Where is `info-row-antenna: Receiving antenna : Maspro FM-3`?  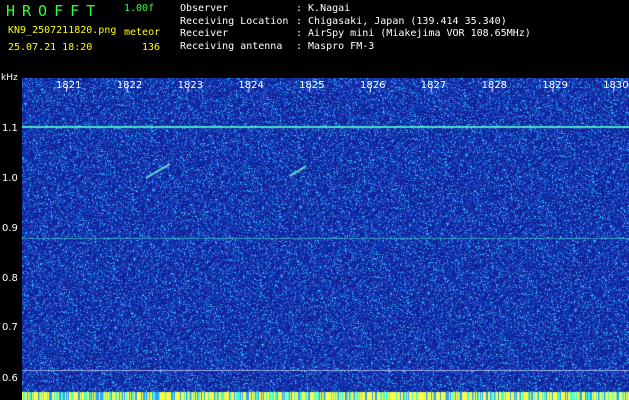 info-row-antenna: Receiving antenna : Maspro FM-3 is located at coordinates (355, 47).